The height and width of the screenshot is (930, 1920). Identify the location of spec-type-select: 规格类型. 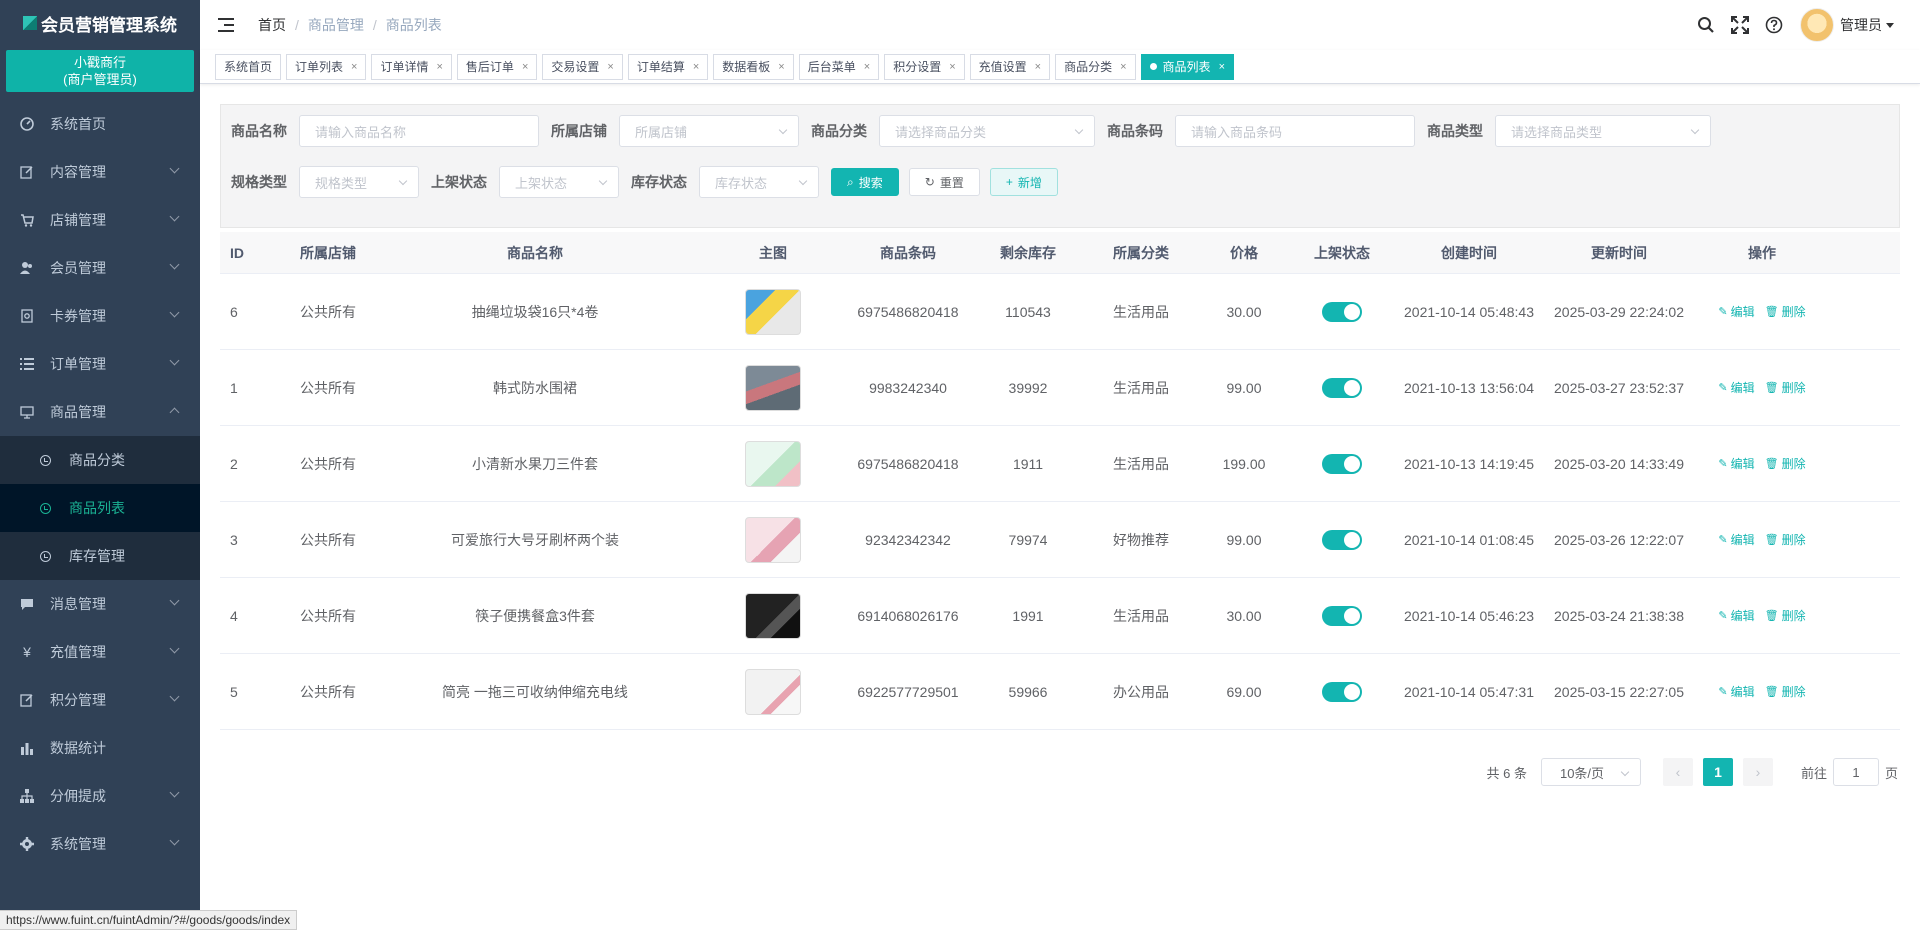
(359, 182).